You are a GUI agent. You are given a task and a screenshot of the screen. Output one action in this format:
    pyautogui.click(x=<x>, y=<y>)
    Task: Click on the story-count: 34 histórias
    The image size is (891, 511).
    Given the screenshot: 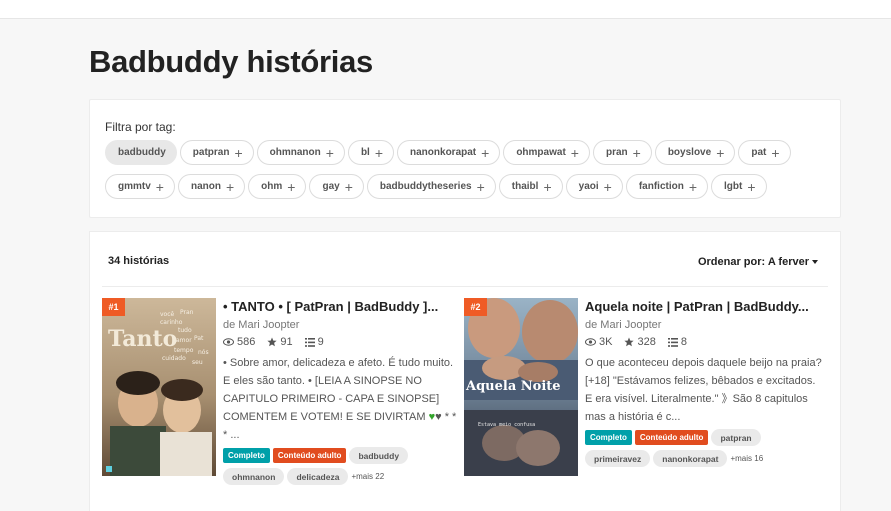 What is the action you would take?
    pyautogui.click(x=139, y=261)
    